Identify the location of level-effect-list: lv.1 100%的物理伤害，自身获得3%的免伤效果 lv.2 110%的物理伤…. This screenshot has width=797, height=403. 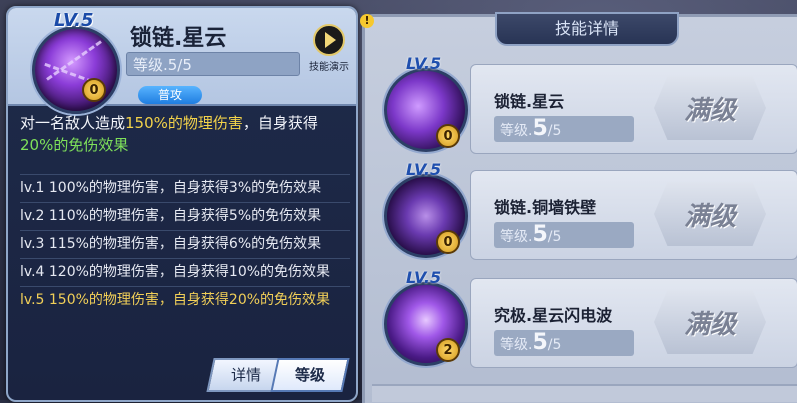
(185, 244).